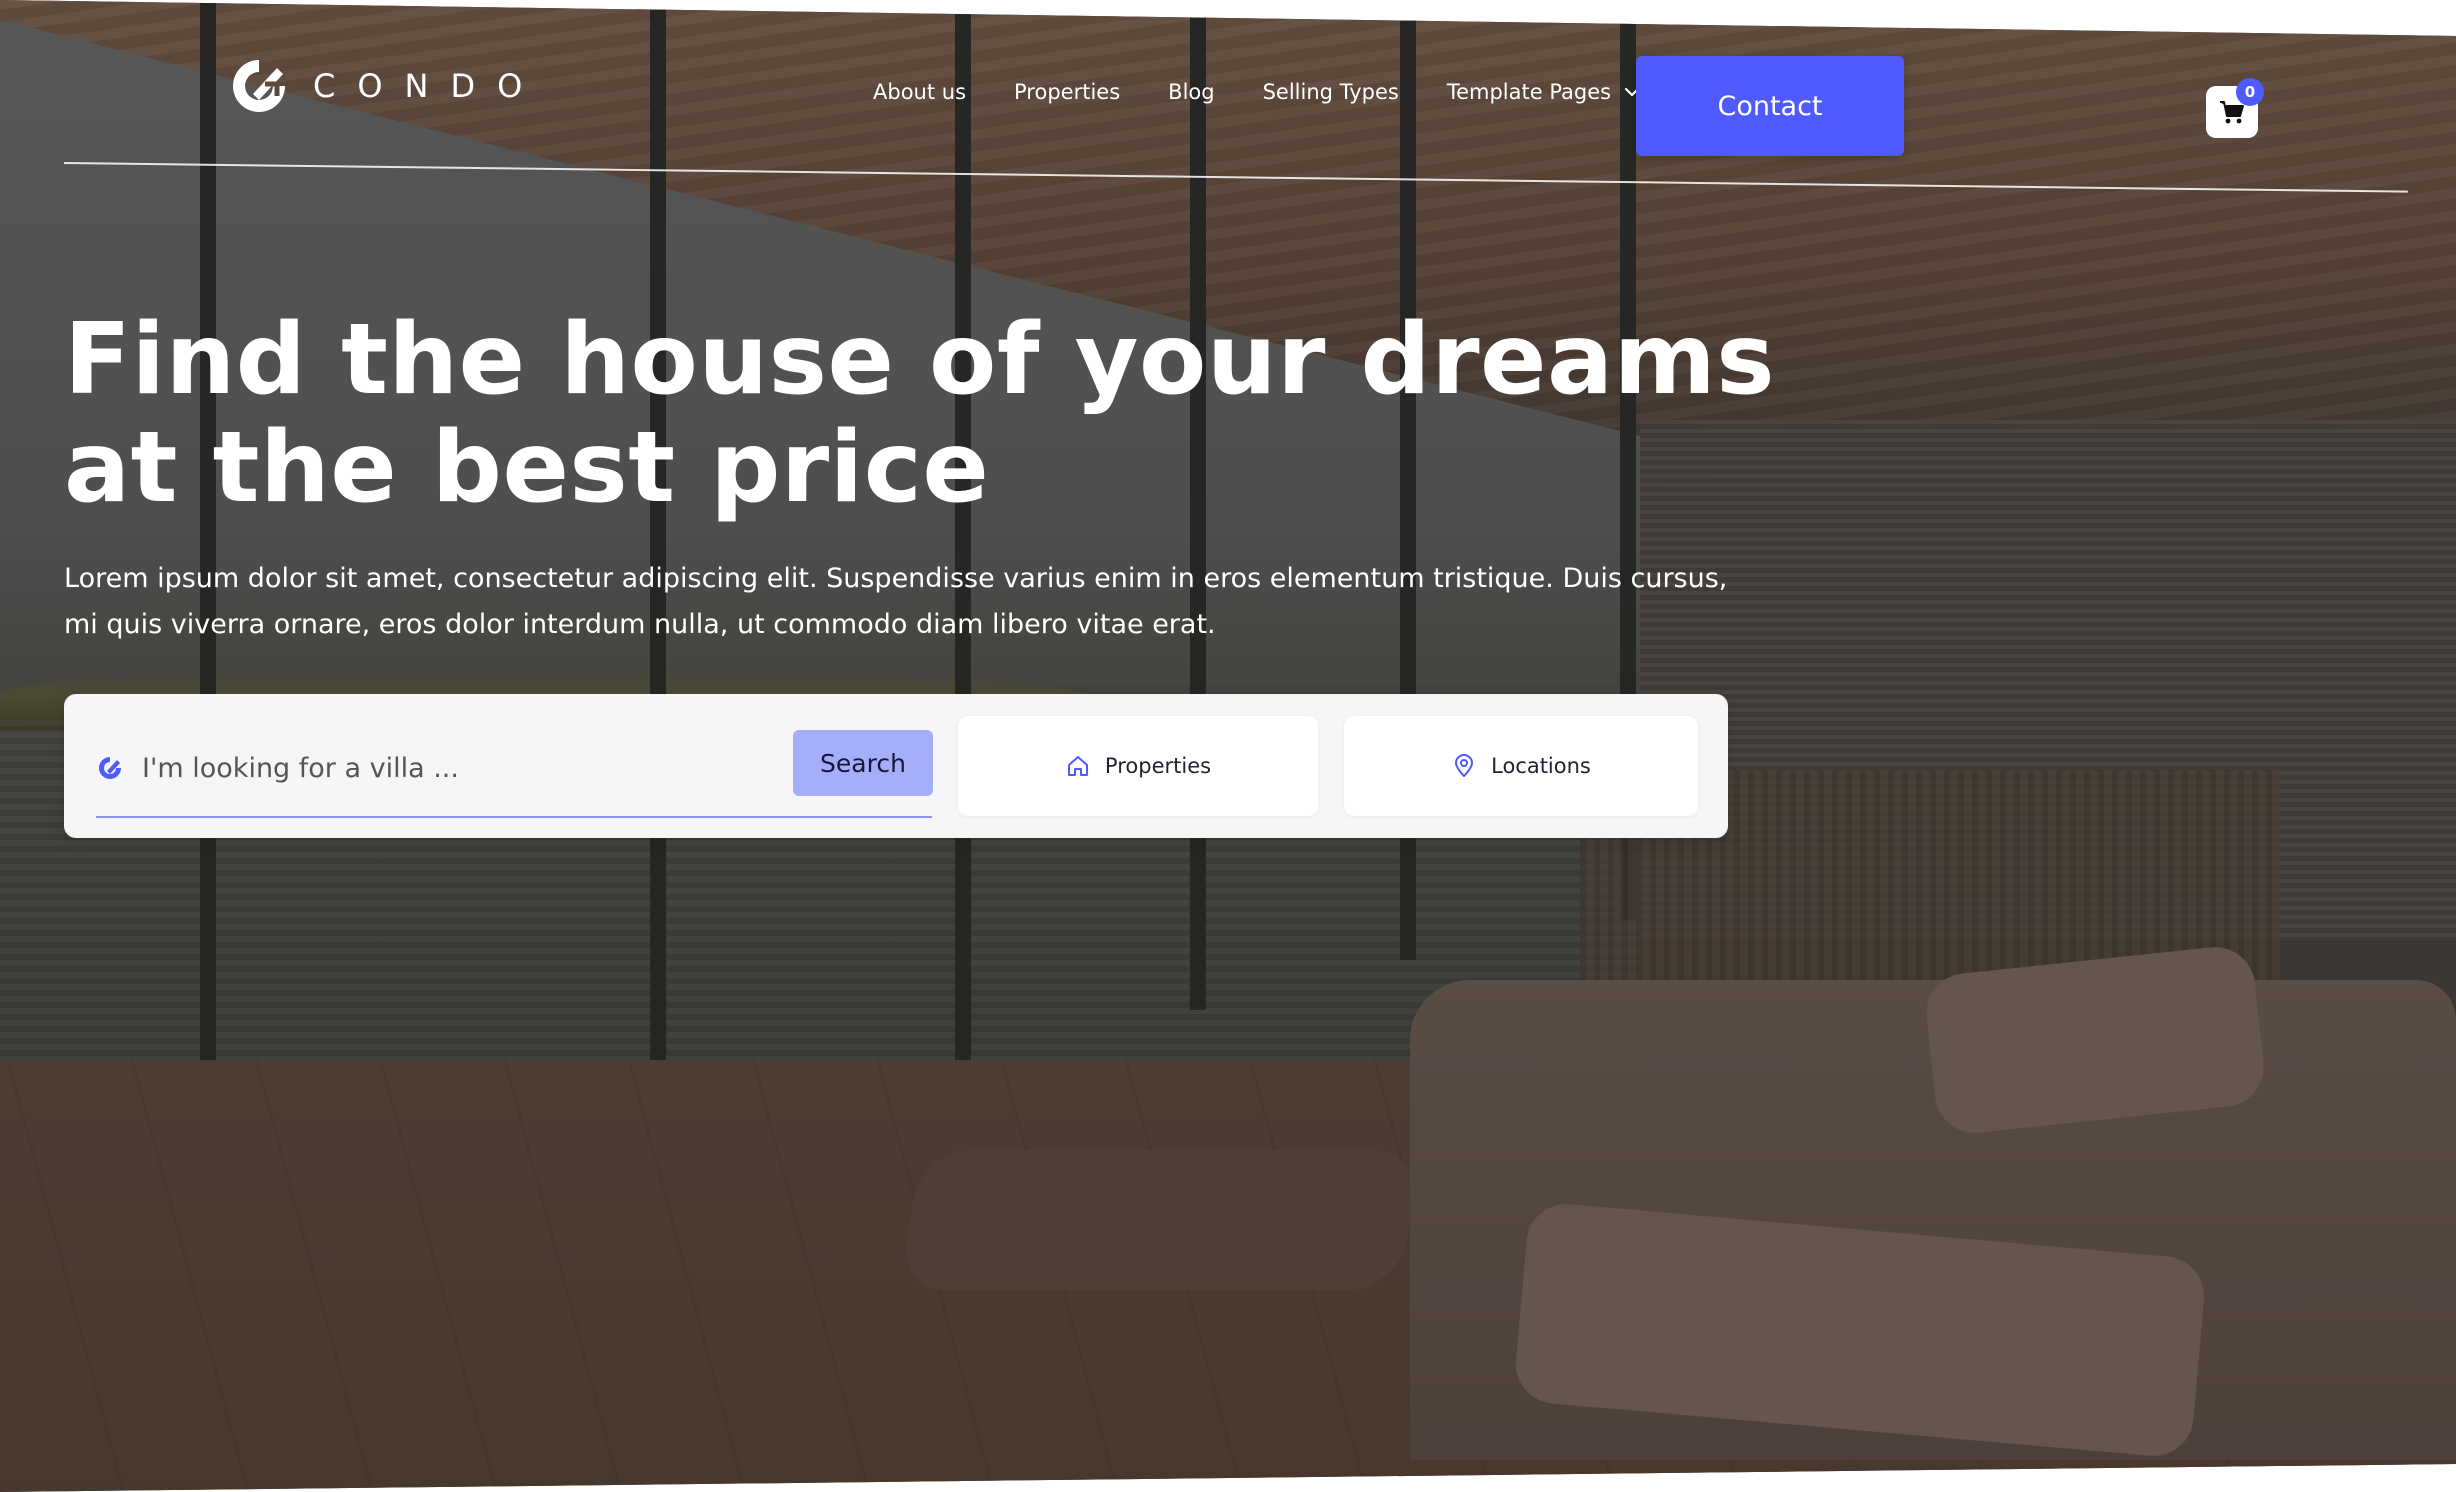 The image size is (2456, 1492). I want to click on brand-logo: CONDO, so click(385, 86).